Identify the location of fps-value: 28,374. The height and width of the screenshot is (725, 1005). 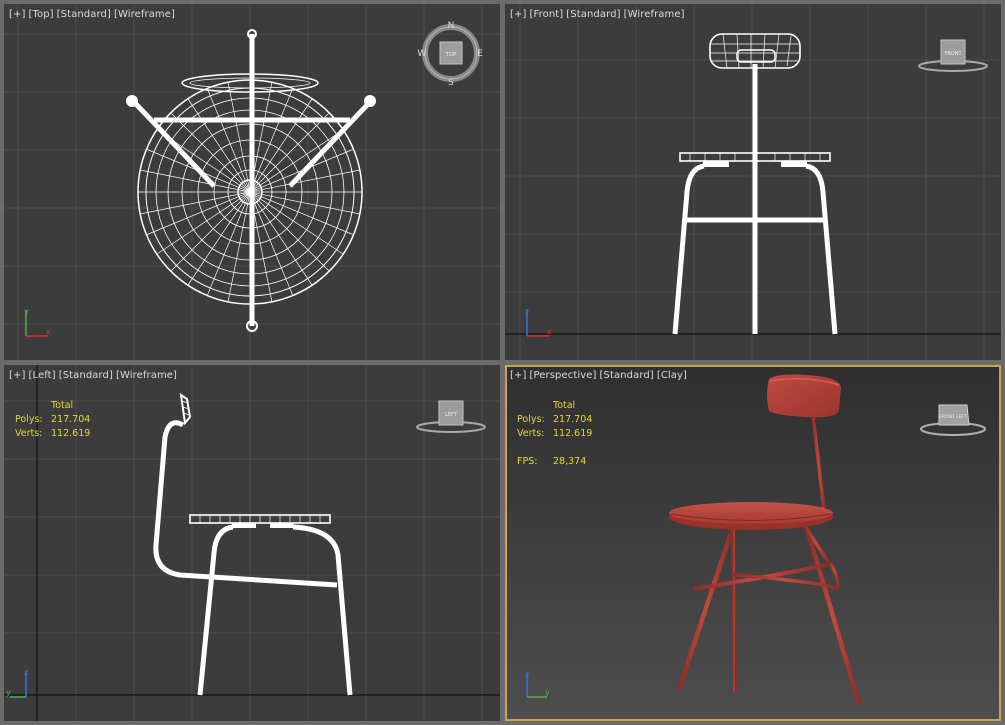
(570, 461).